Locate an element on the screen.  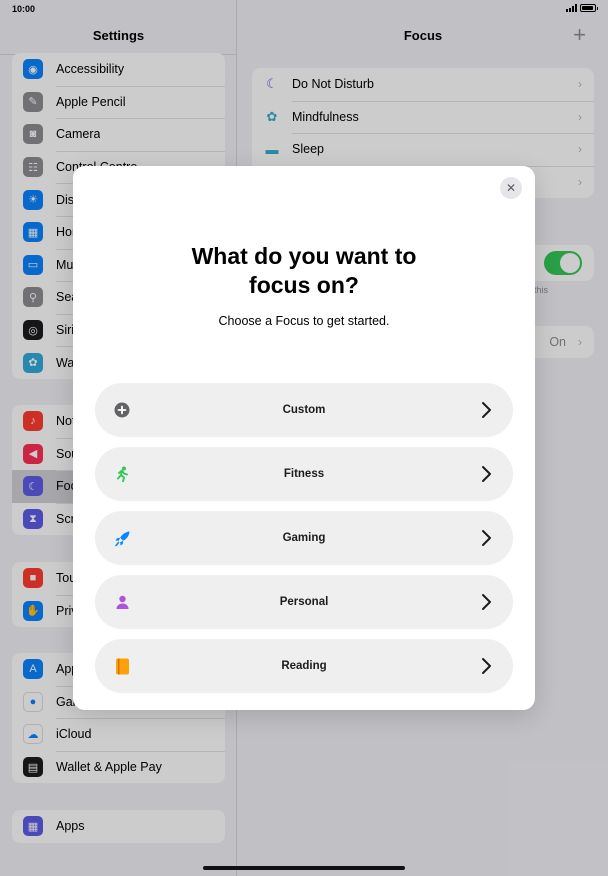
option-label: Custom is located at coordinates (304, 410).